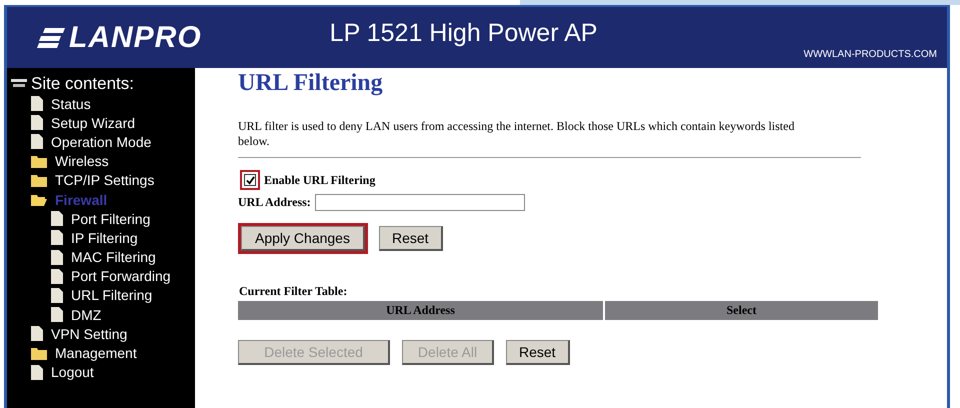 Image resolution: width=960 pixels, height=408 pixels. What do you see at coordinates (82, 84) in the screenshot?
I see `sidebar-title: Site contents:` at bounding box center [82, 84].